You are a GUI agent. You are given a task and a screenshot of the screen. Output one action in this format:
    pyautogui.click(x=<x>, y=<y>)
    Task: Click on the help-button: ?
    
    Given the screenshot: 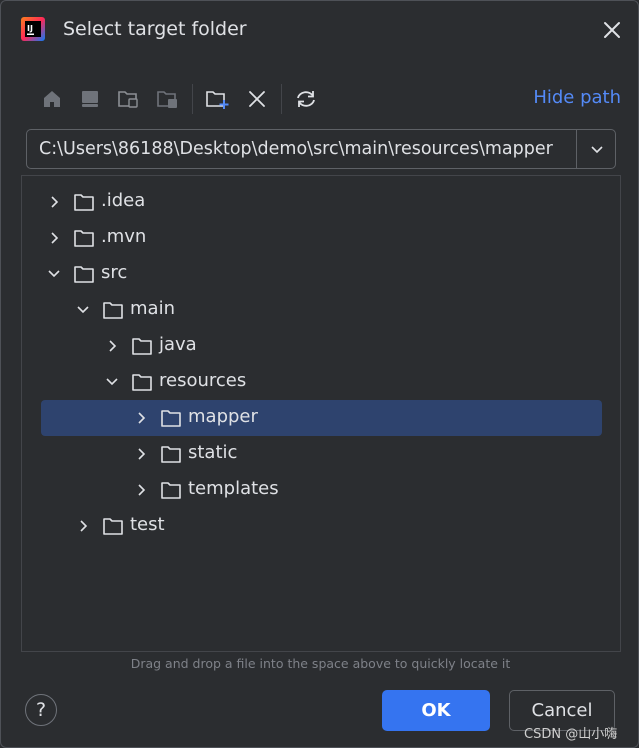 What is the action you would take?
    pyautogui.click(x=41, y=710)
    